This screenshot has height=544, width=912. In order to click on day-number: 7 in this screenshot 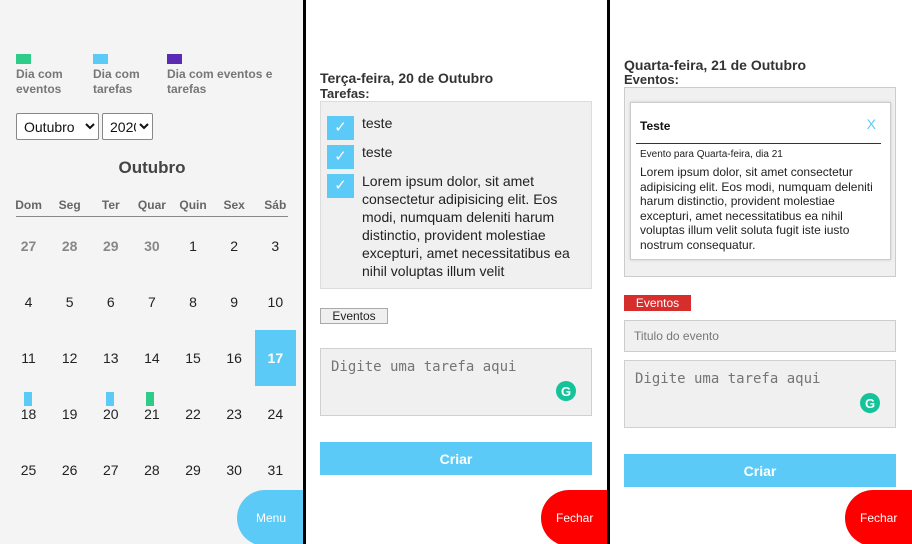, I will do `click(152, 302)`.